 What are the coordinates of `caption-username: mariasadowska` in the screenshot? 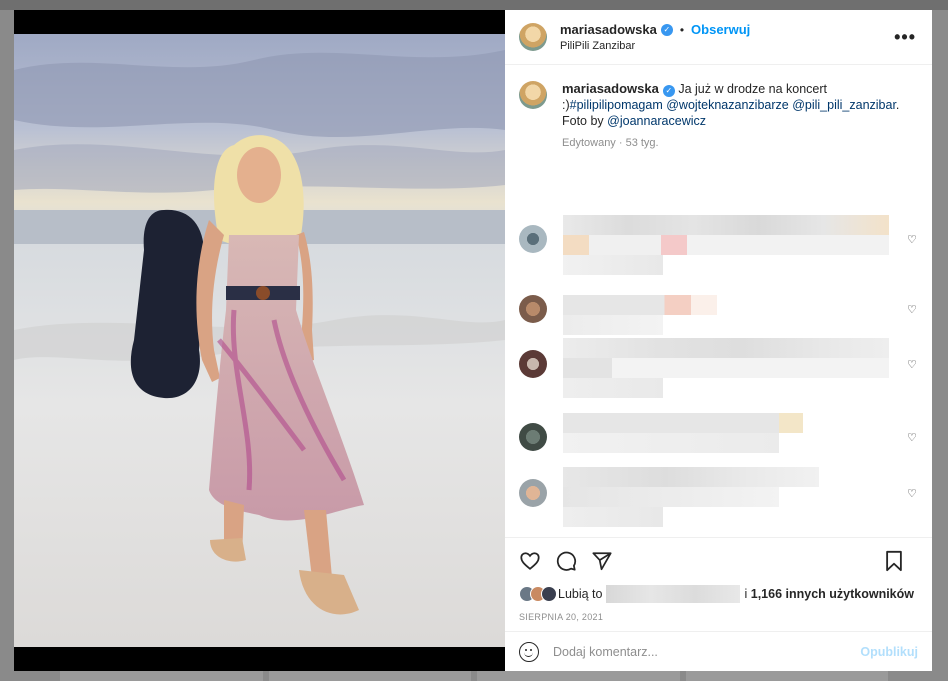 It's located at (610, 88).